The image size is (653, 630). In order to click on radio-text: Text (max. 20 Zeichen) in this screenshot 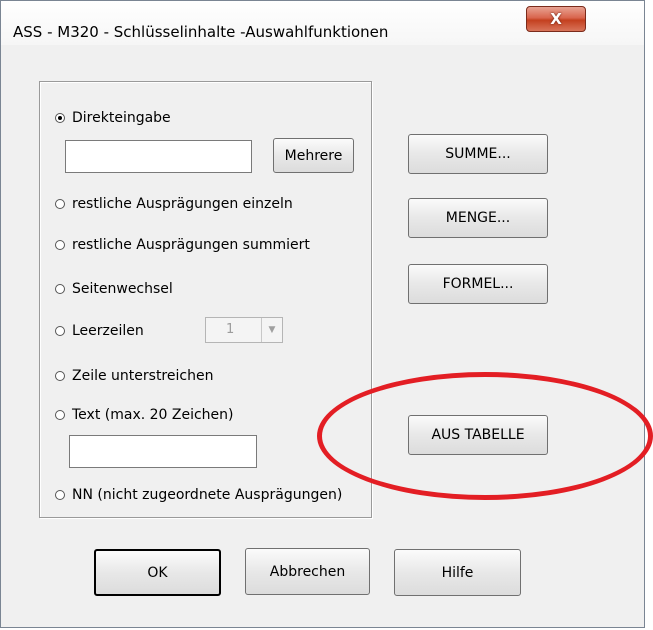, I will do `click(144, 415)`.